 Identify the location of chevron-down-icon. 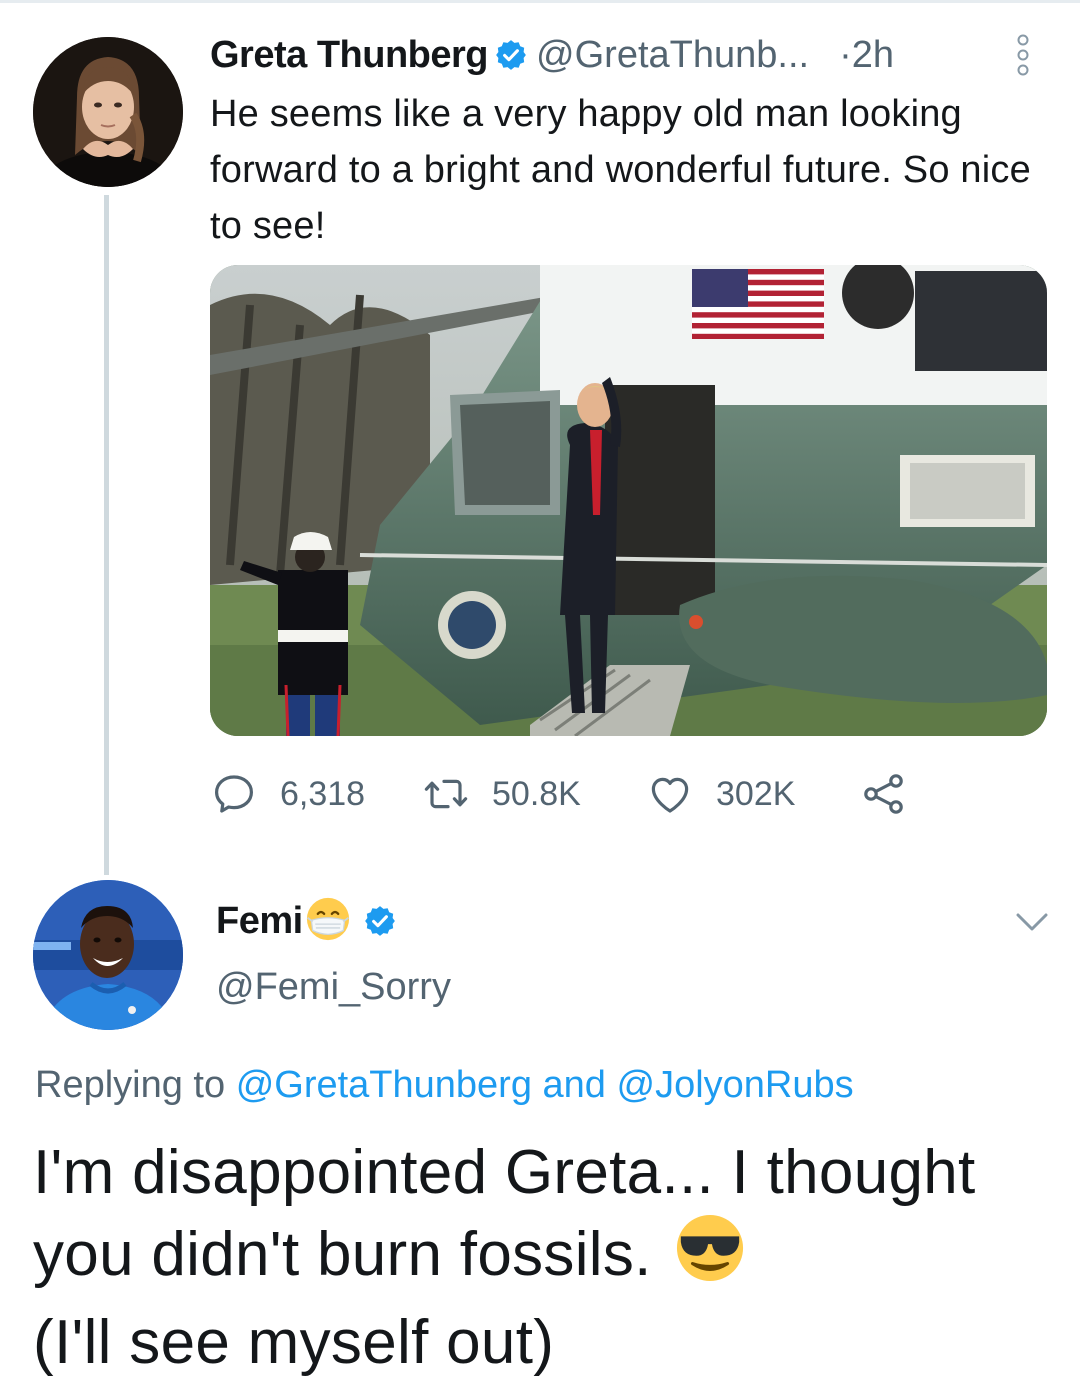
(1032, 922).